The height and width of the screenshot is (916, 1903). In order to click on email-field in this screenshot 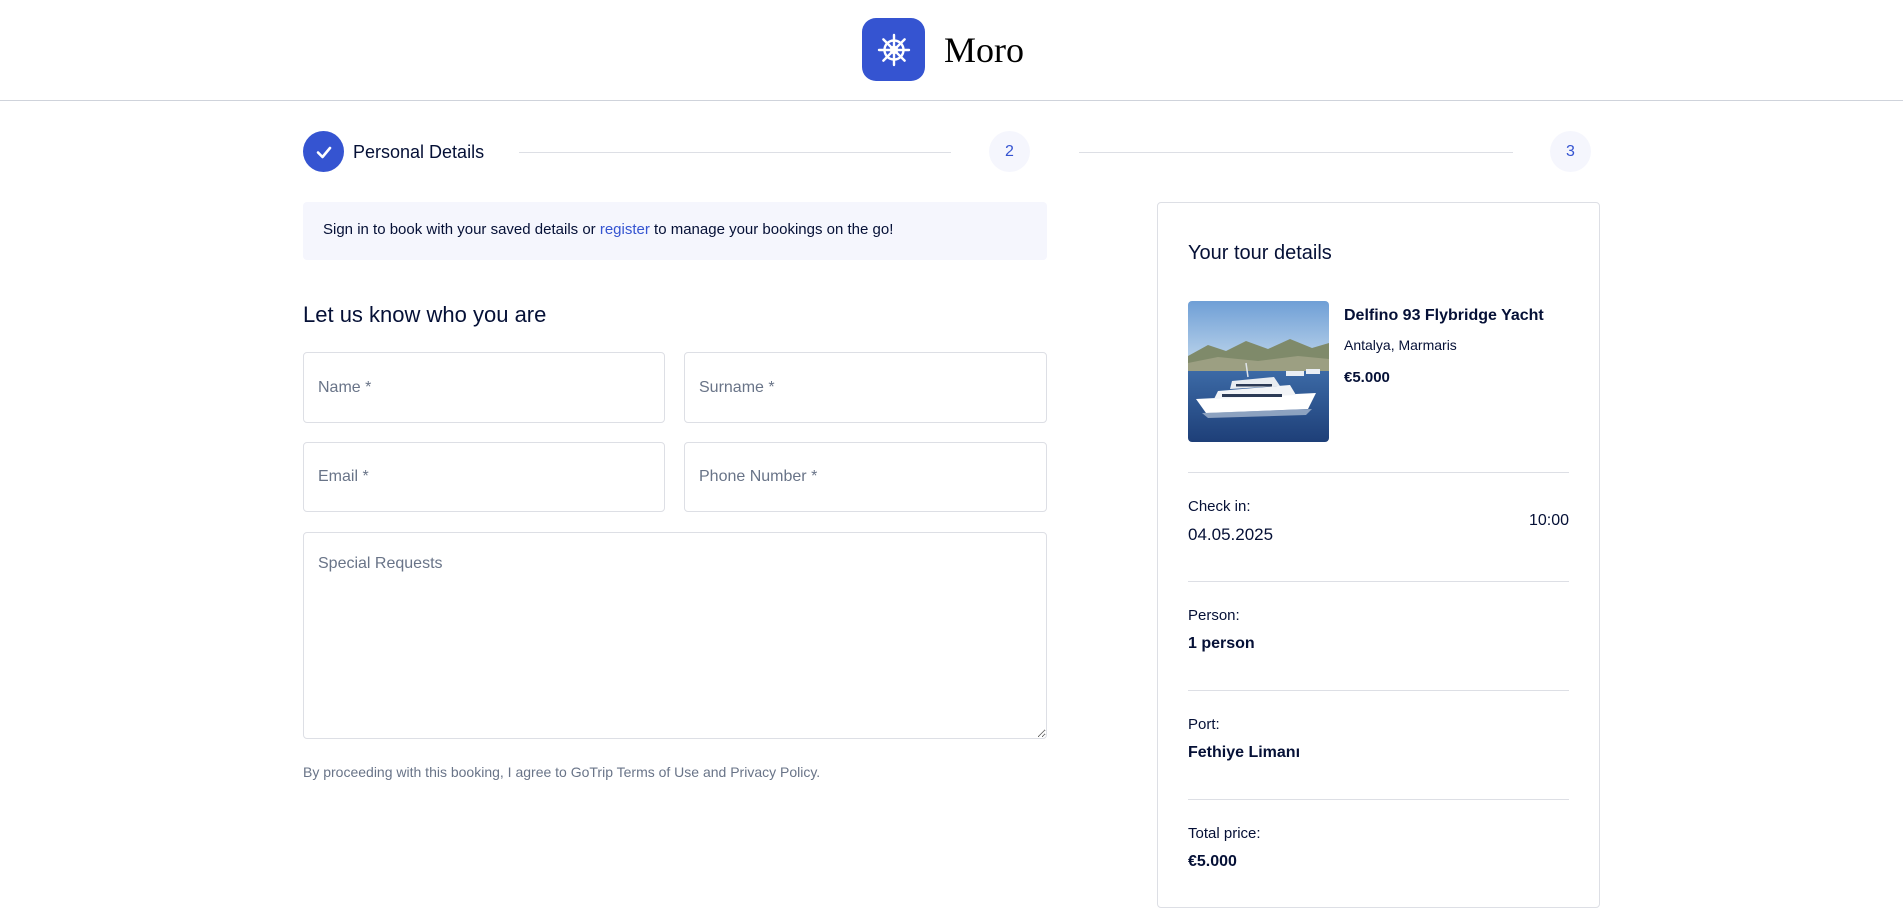, I will do `click(484, 477)`.